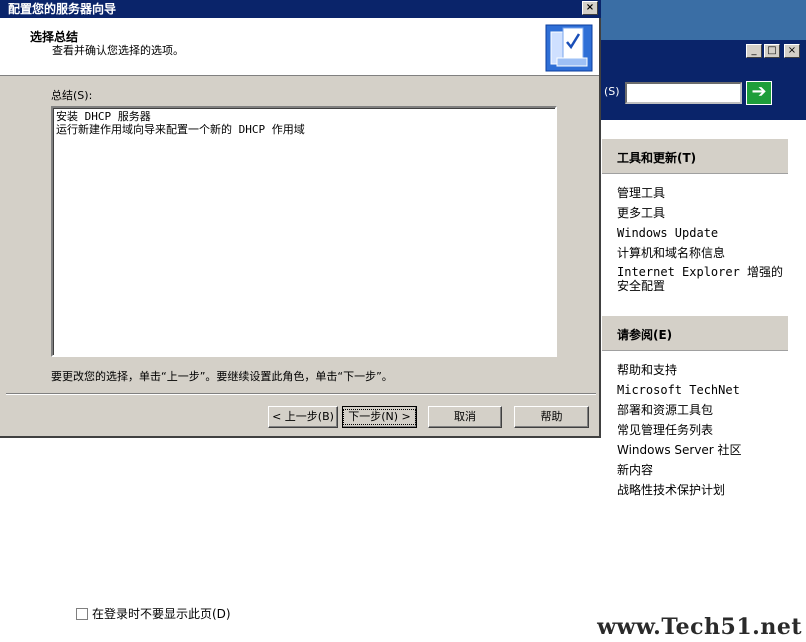  I want to click on see-also-link: 帮助和支持, so click(702, 370).